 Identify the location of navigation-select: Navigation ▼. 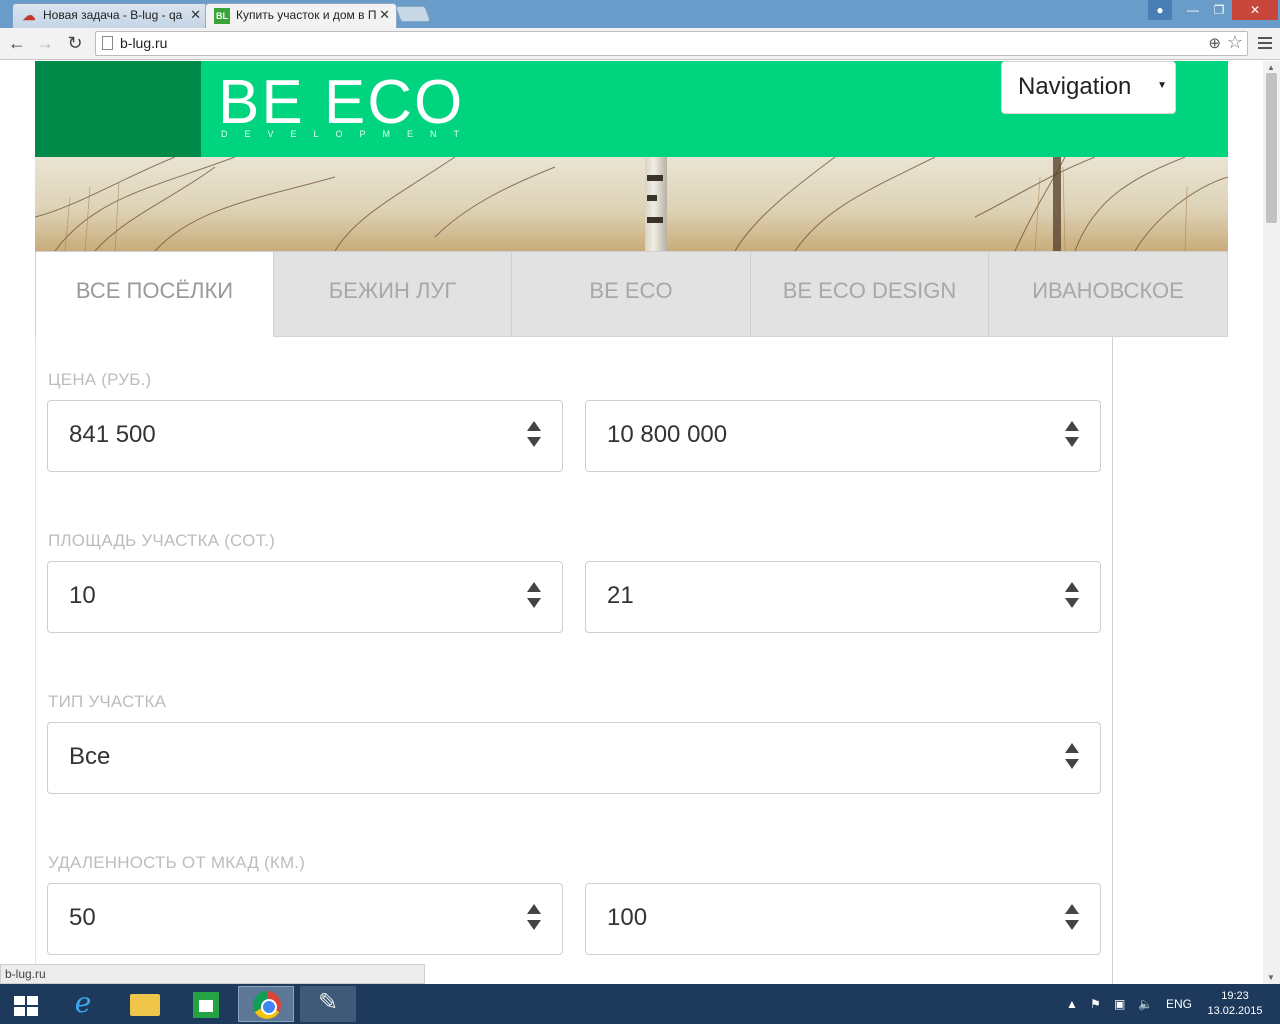
(1088, 87).